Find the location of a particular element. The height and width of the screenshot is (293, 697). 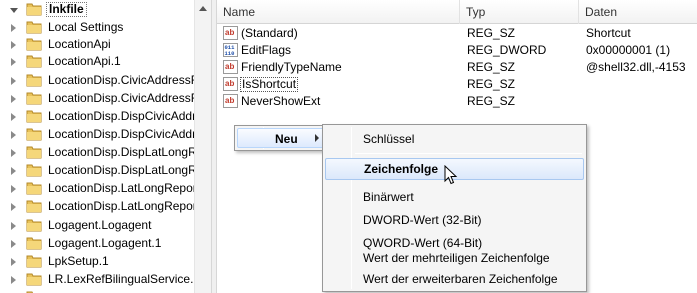

tree-item: Logagent.Logagent.1 is located at coordinates (97, 243).